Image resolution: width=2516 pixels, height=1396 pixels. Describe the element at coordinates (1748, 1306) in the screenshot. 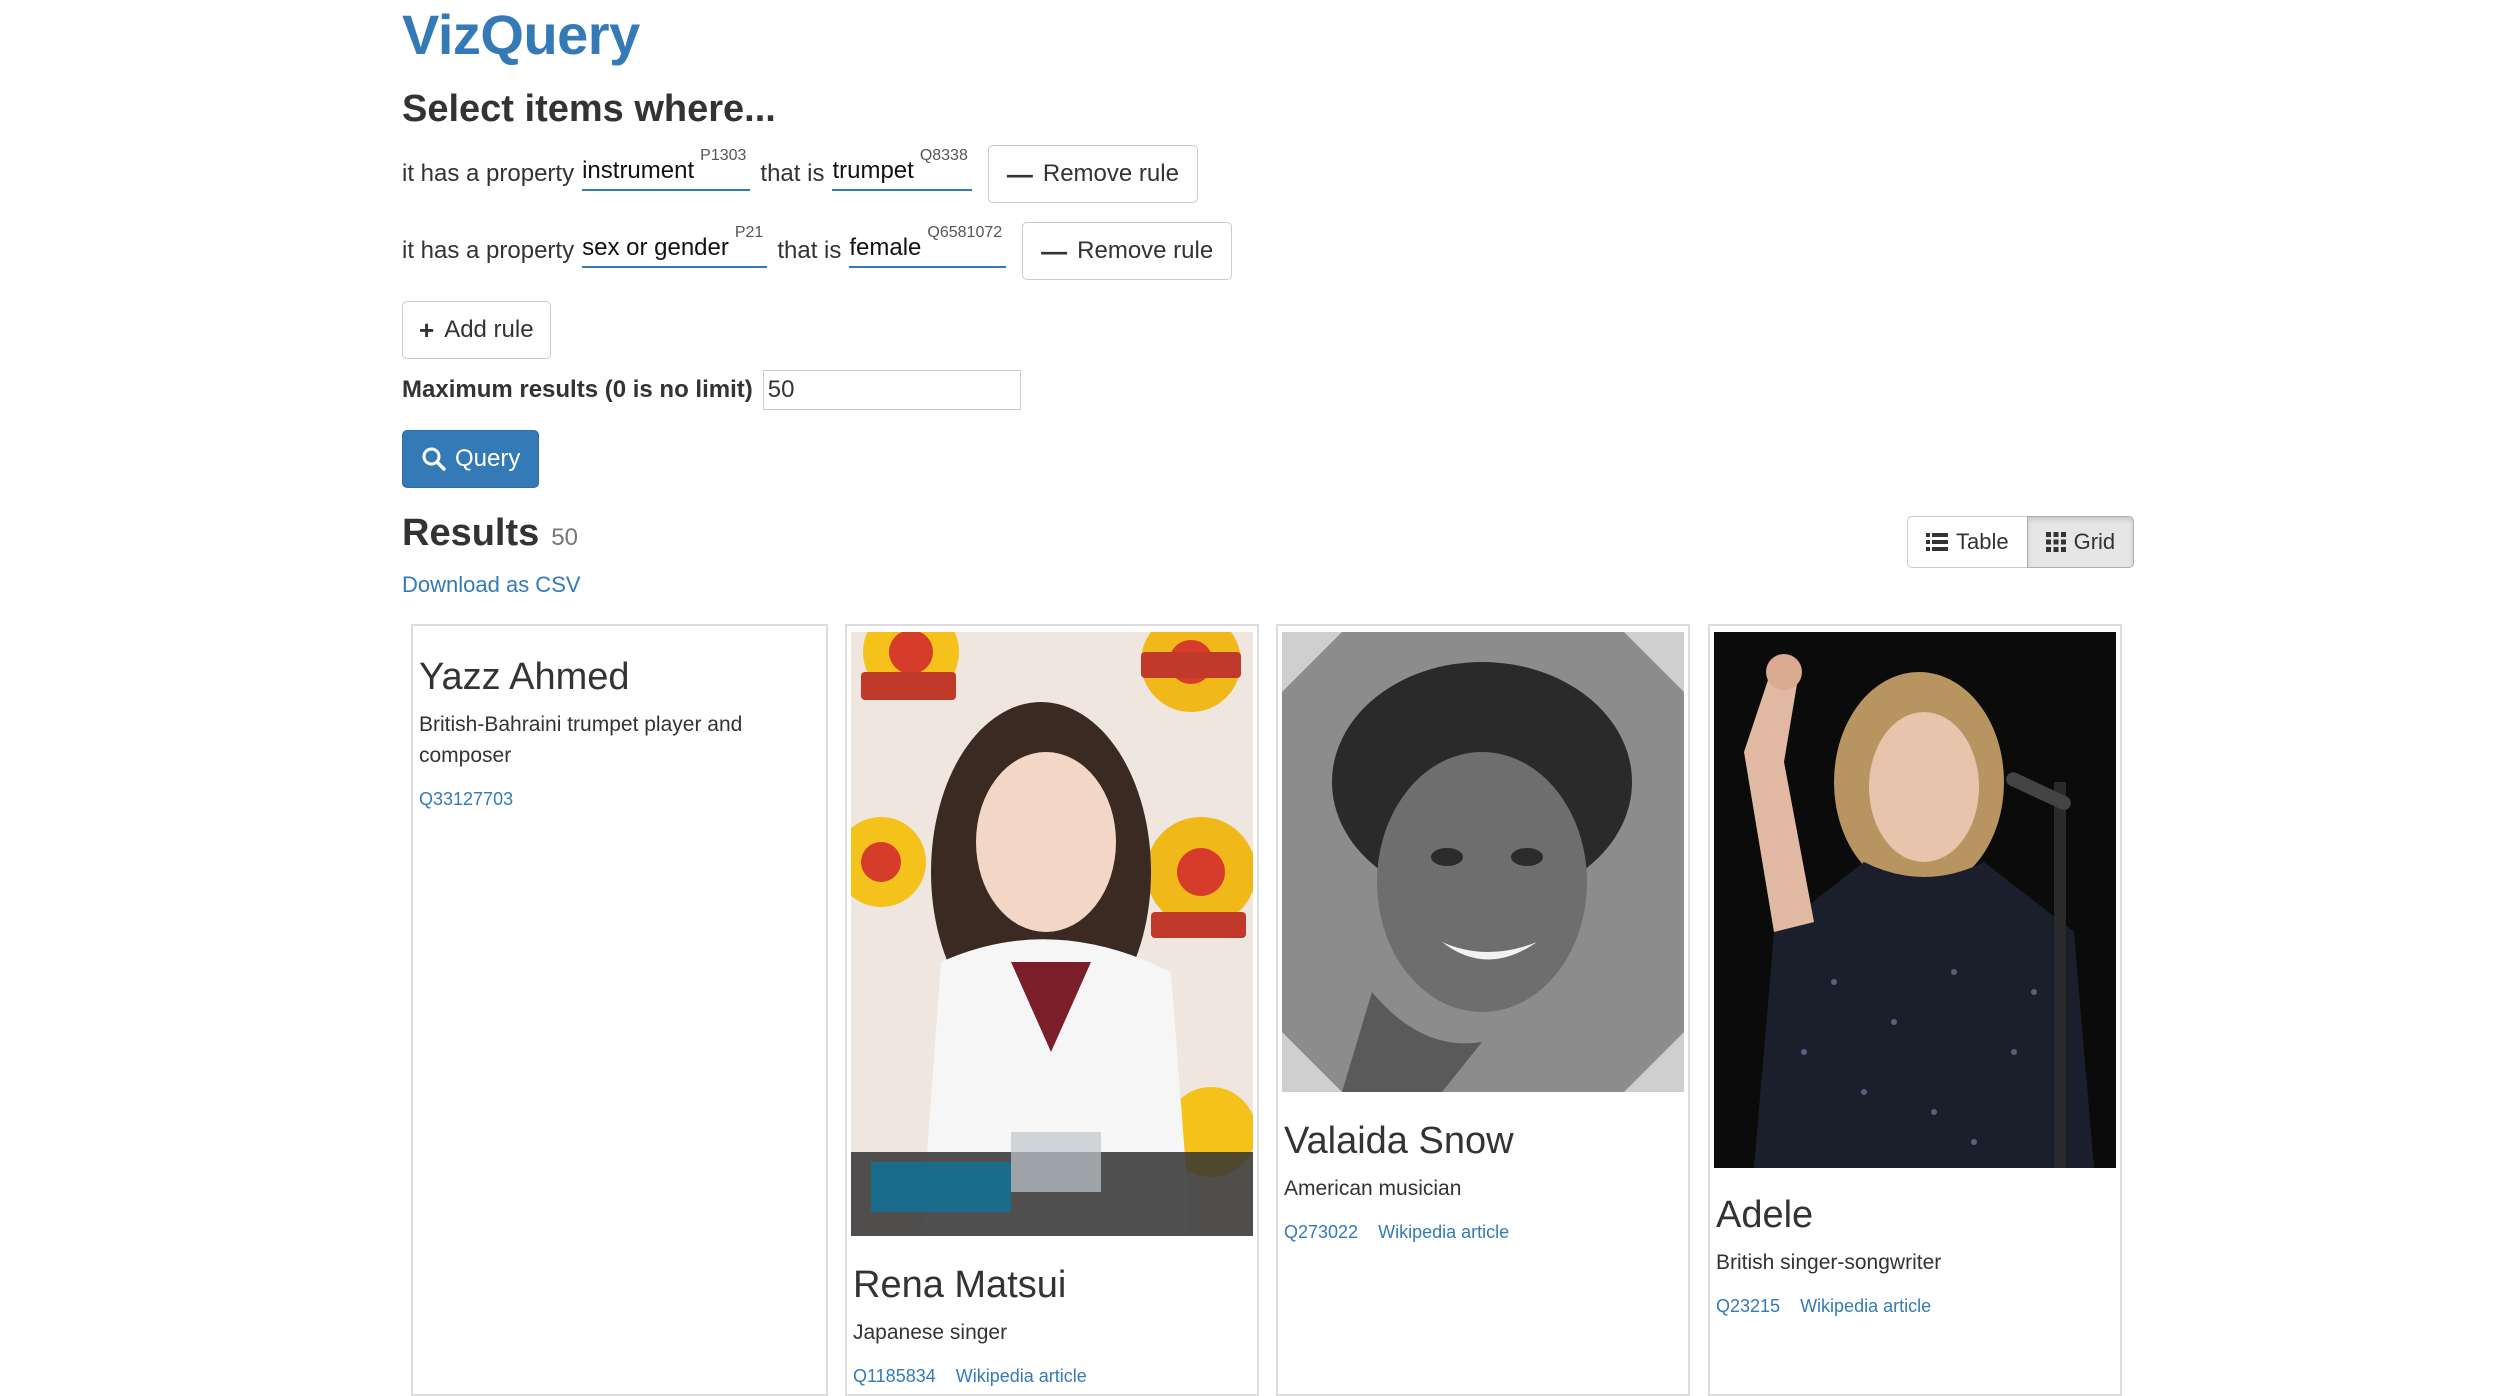

I see `qid-link: Q23215` at that location.